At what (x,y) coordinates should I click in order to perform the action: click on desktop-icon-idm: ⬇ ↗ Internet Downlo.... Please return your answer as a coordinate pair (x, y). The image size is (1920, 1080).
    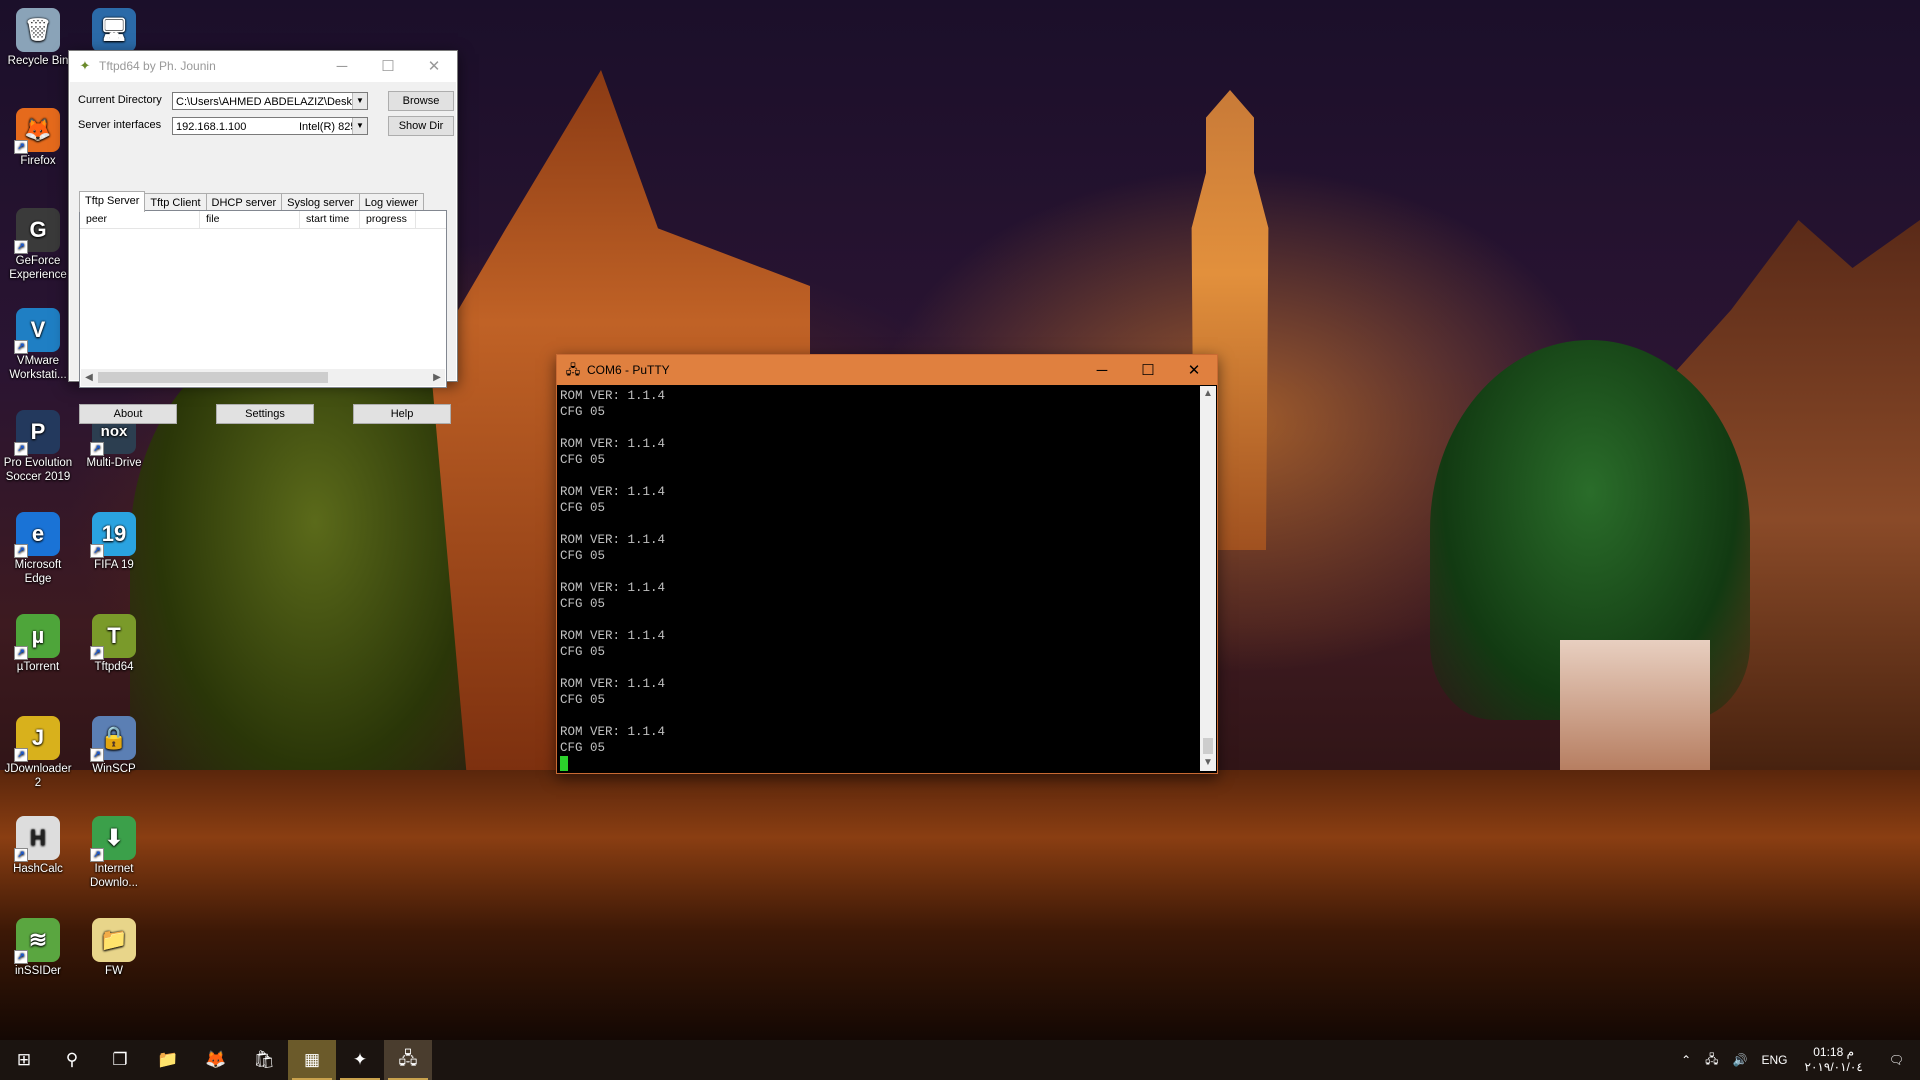
    Looking at the image, I should click on (114, 853).